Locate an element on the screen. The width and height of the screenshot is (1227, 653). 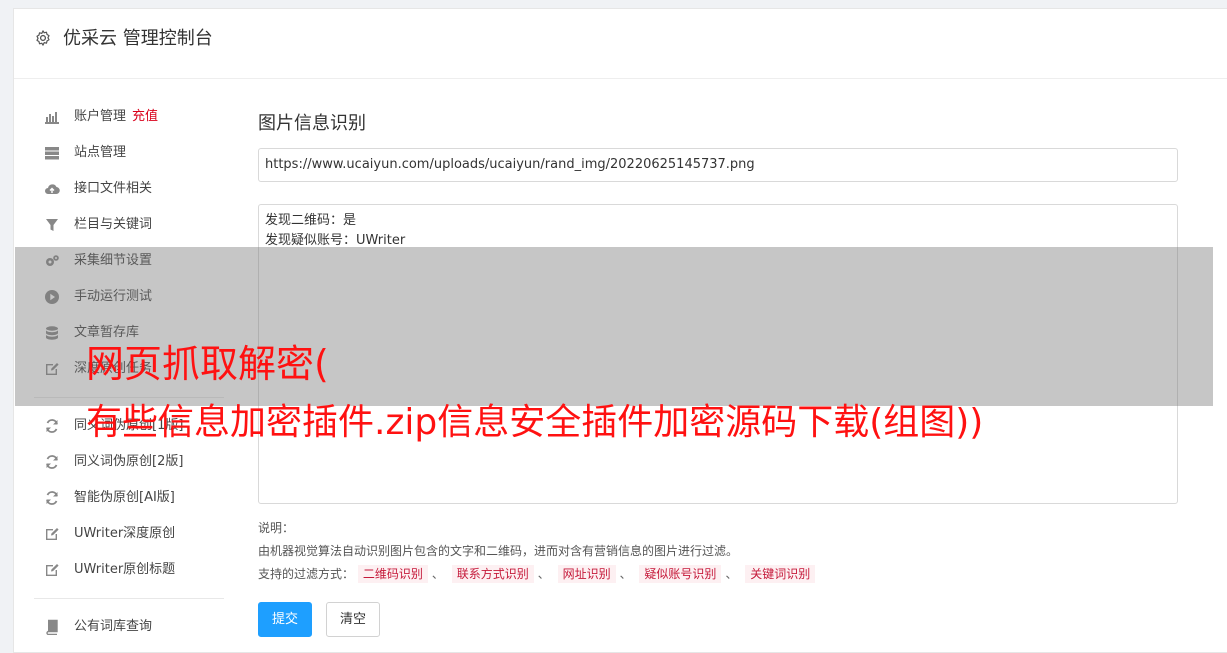
filter-tag: 网址识别 is located at coordinates (586, 574).